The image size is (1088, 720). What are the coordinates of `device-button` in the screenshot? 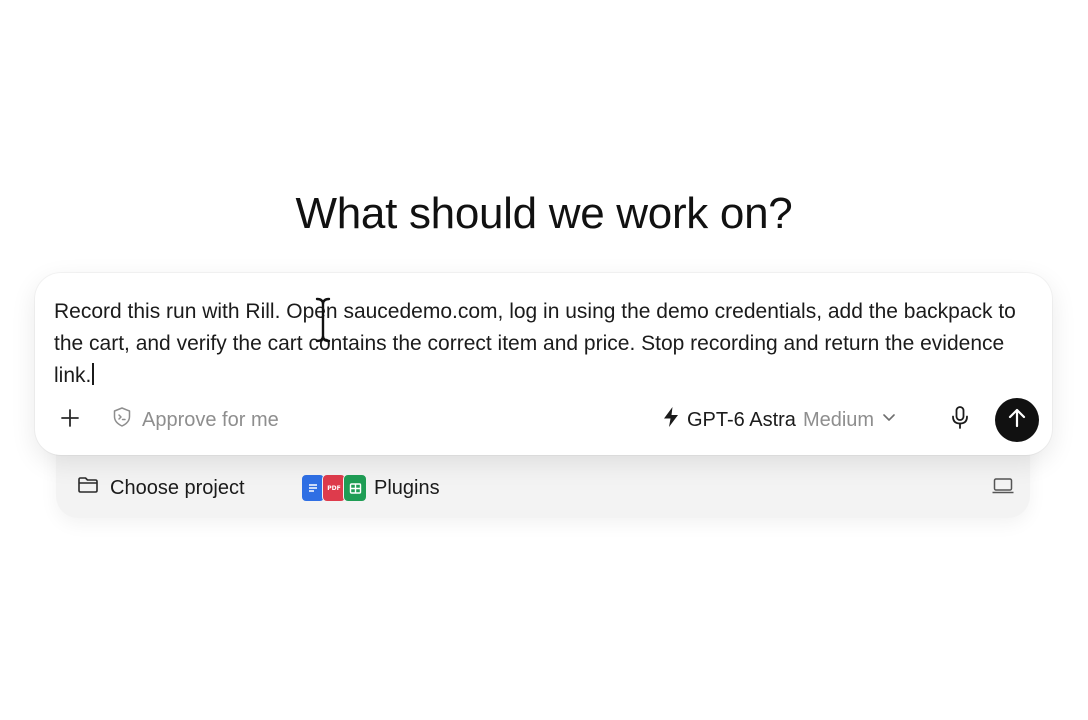 It's located at (1003, 488).